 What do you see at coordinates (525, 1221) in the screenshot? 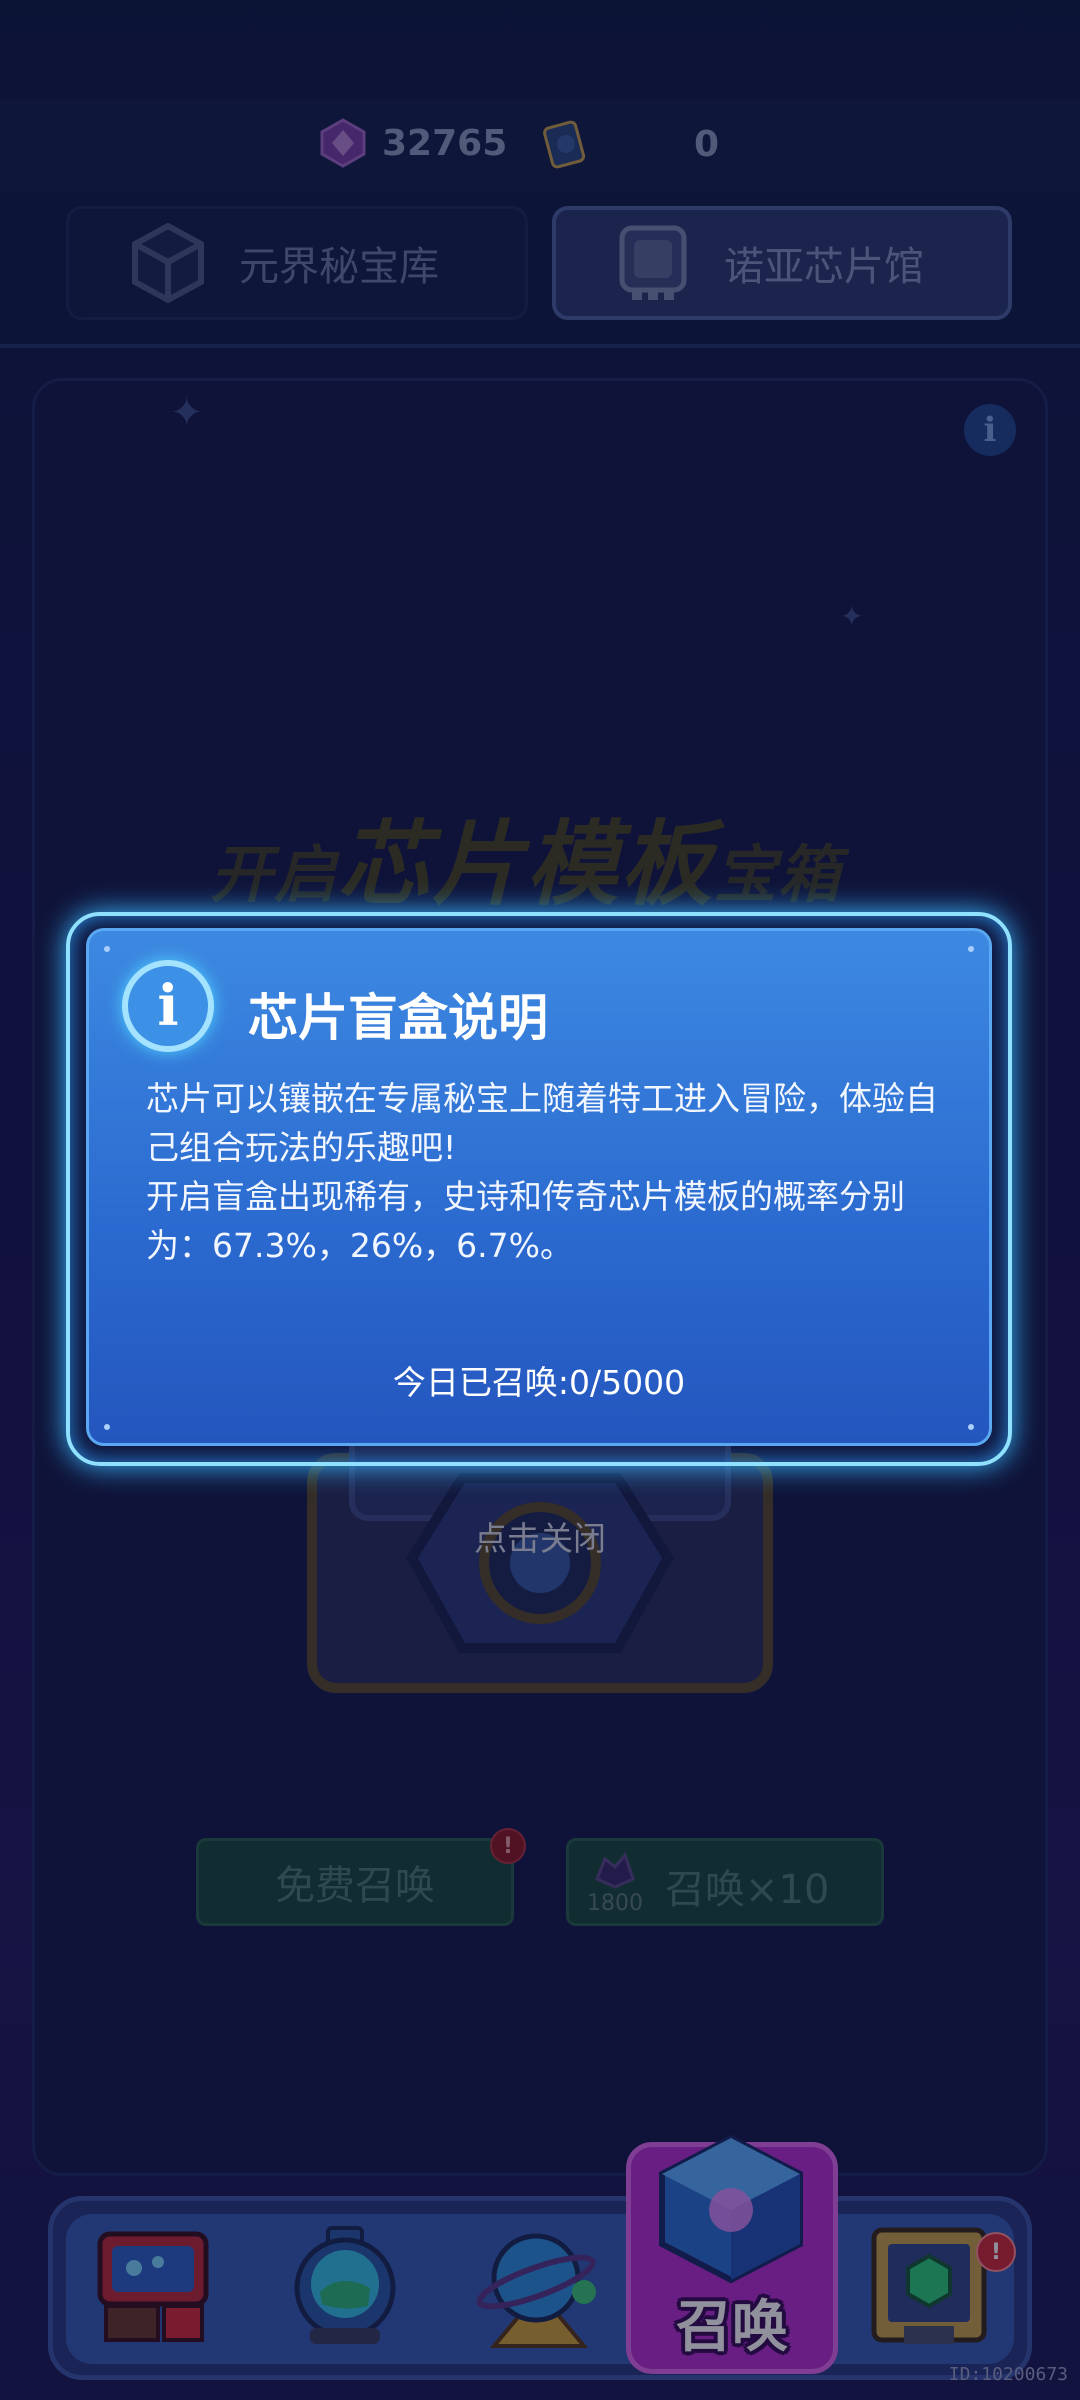
I see `dialog-paragraph: 开启盲盒出现稀有，史诗和传奇芯片模板的概率分别为：67.3%，26%，6.7%。` at bounding box center [525, 1221].